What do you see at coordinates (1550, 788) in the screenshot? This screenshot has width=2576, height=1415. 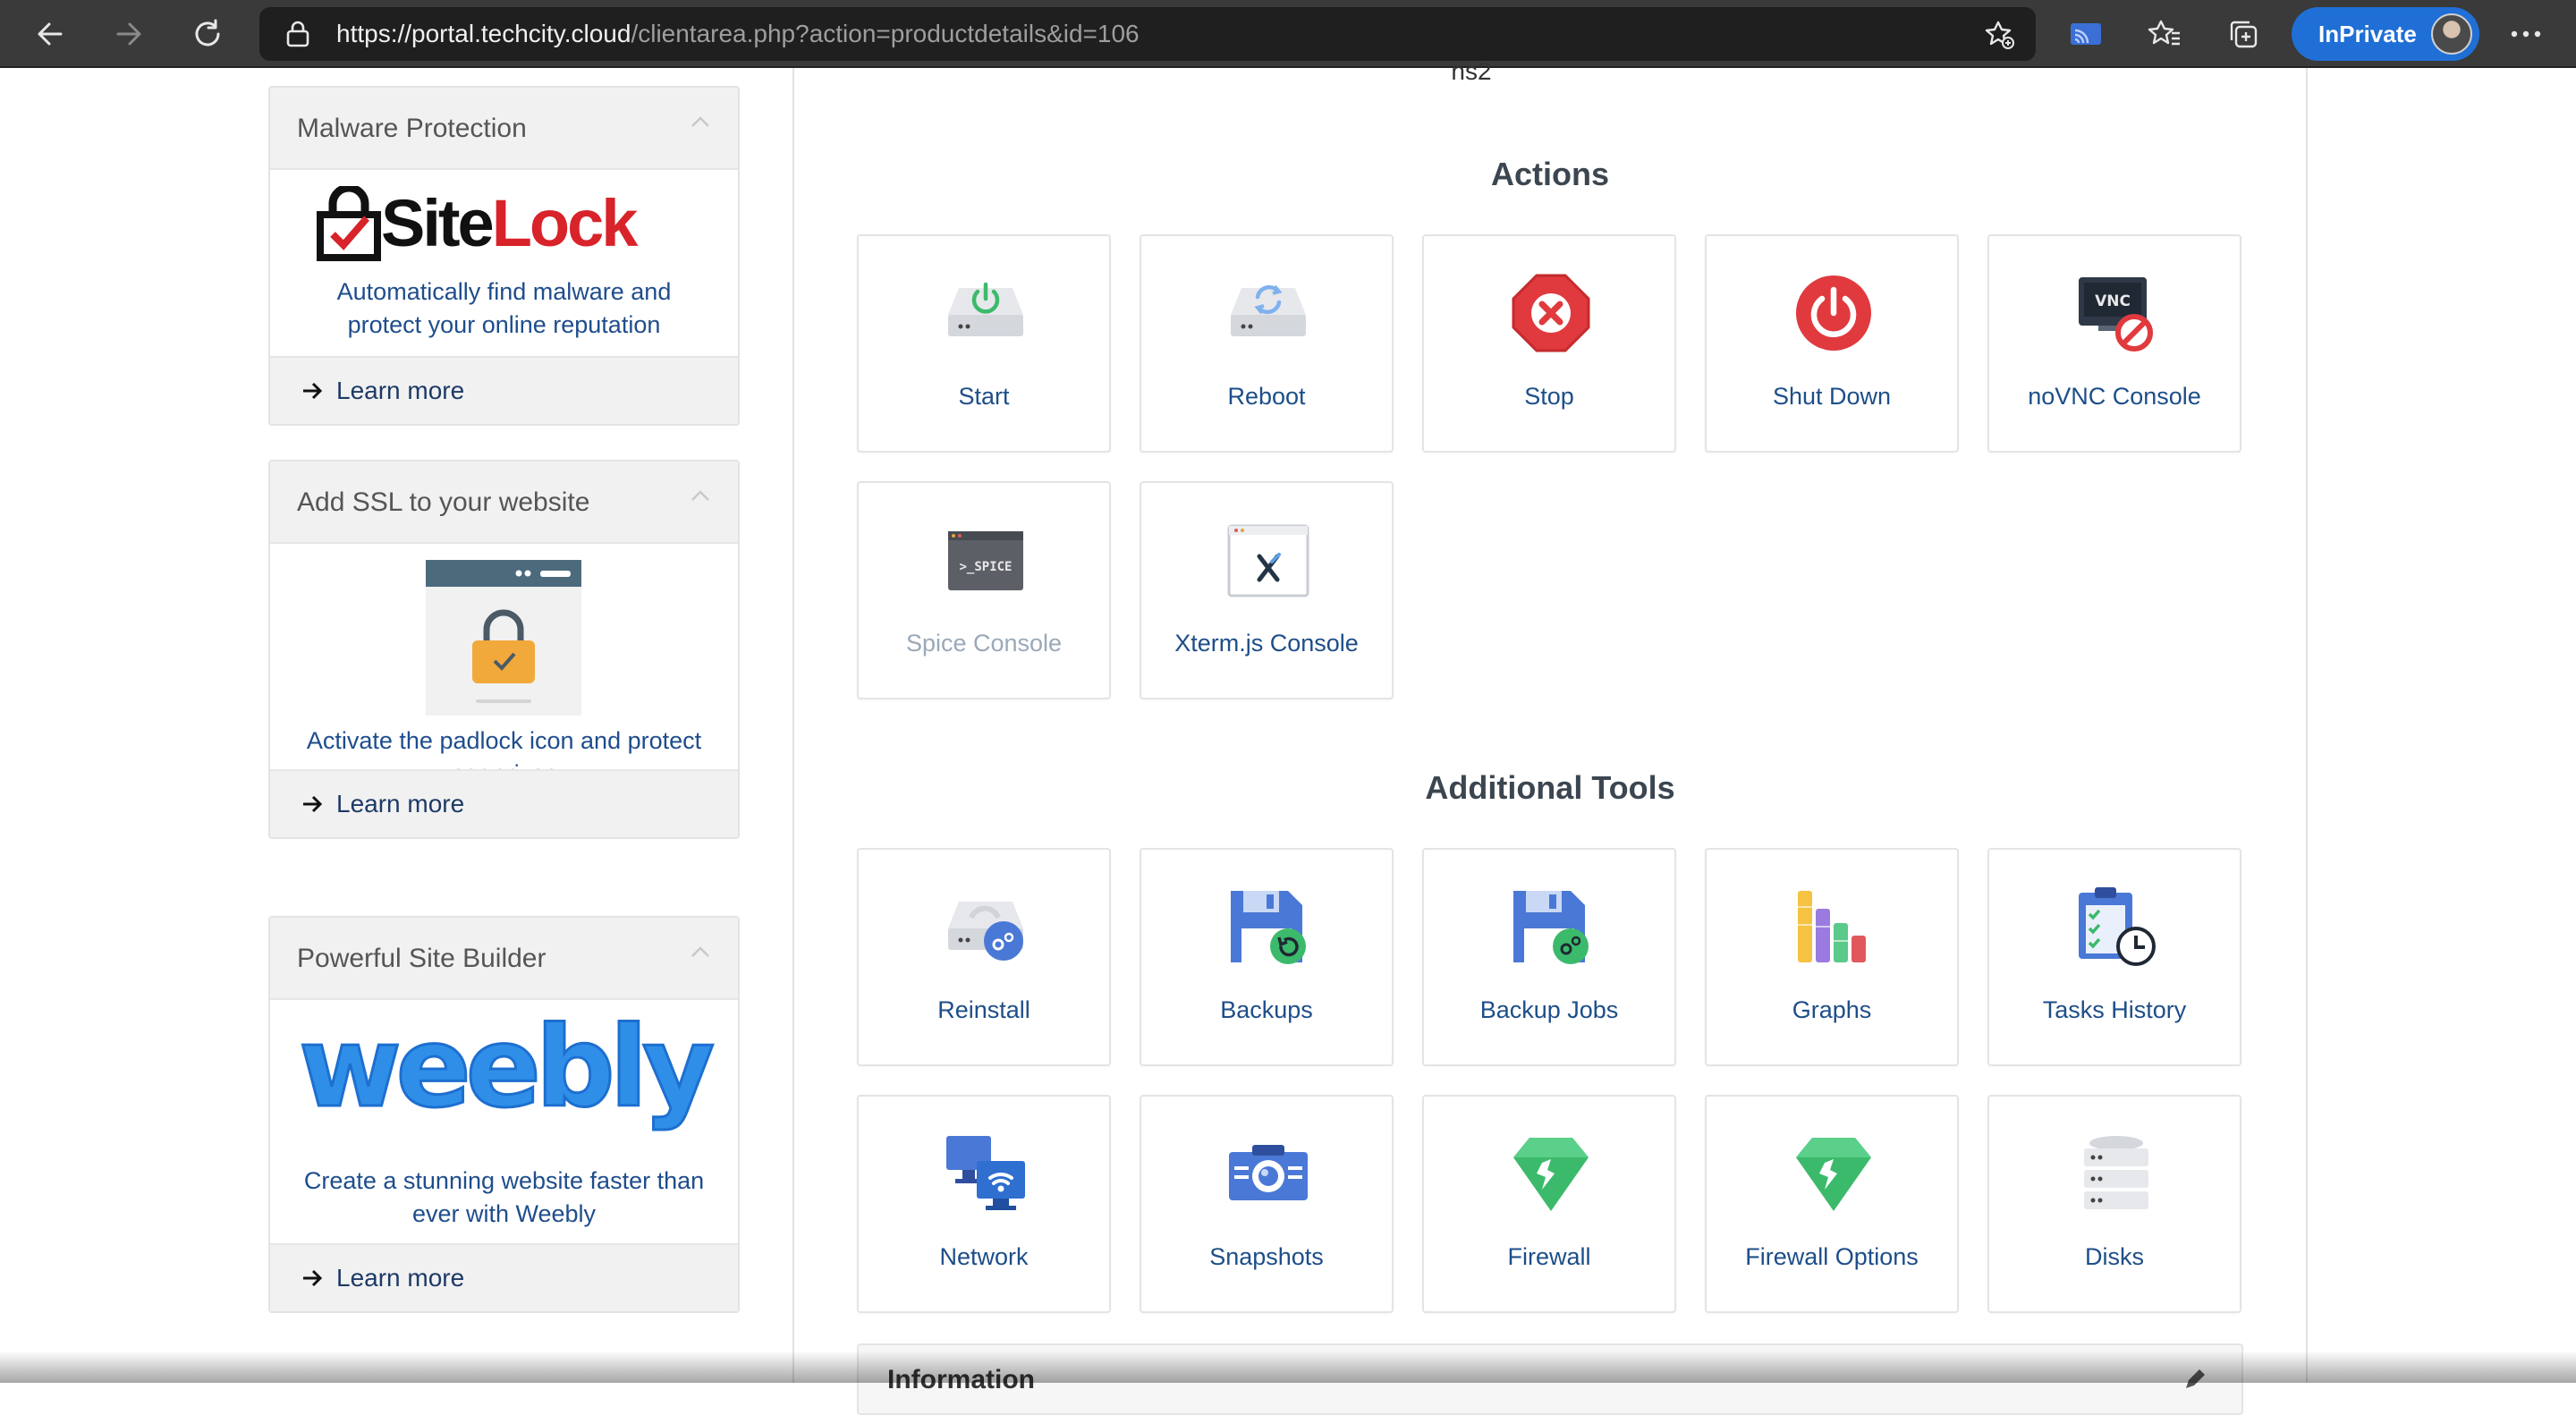 I see `additional-tools-heading: Additional Tools` at bounding box center [1550, 788].